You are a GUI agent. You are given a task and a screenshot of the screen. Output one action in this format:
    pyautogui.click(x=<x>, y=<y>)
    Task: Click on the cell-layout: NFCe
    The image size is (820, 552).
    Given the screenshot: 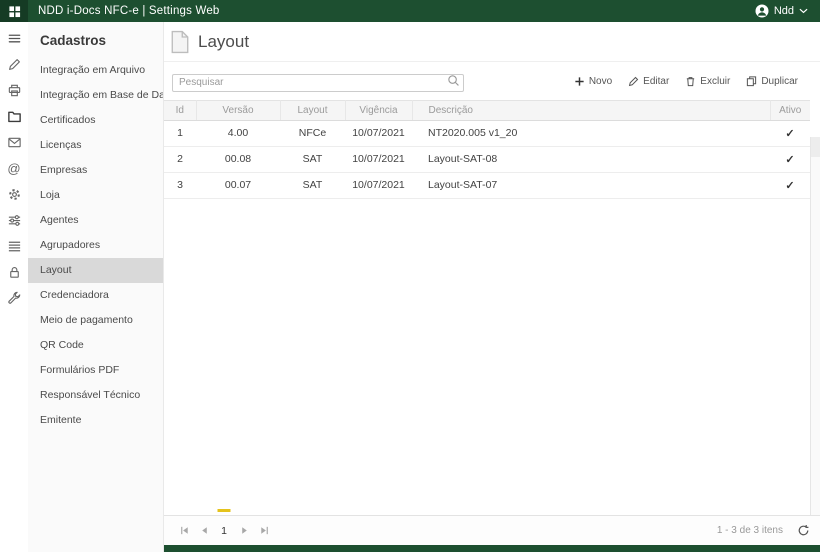 What is the action you would take?
    pyautogui.click(x=312, y=133)
    